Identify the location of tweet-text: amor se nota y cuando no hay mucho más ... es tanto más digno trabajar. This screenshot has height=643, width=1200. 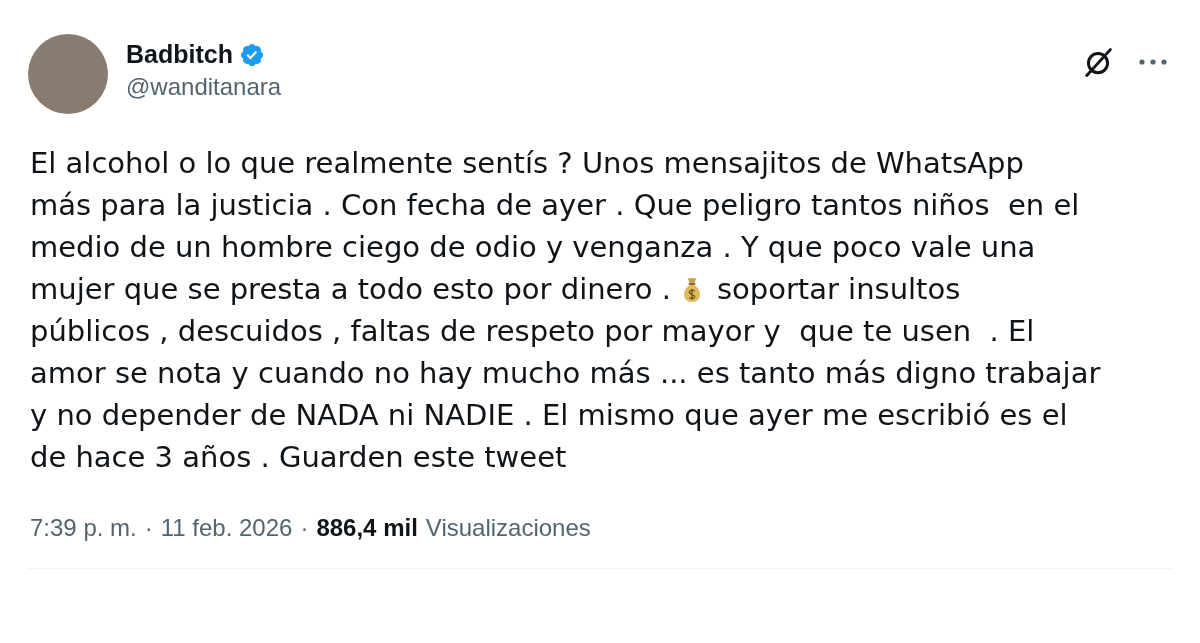
(565, 373).